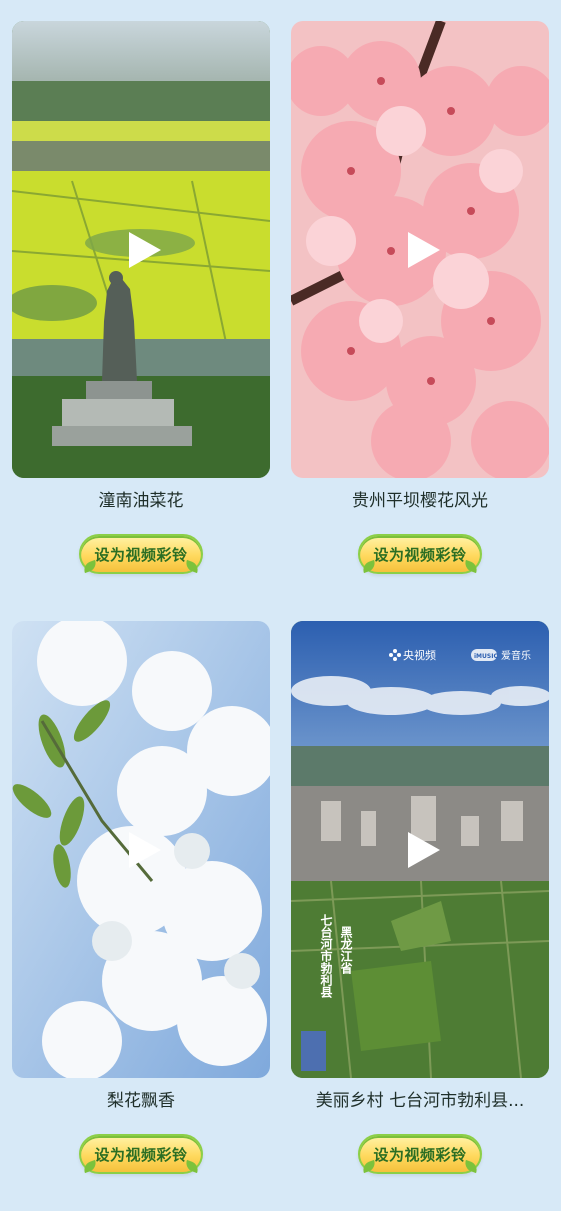 This screenshot has height=1211, width=561. Describe the element at coordinates (486, 656) in the screenshot. I see `svg-text: iMUSIC` at that location.